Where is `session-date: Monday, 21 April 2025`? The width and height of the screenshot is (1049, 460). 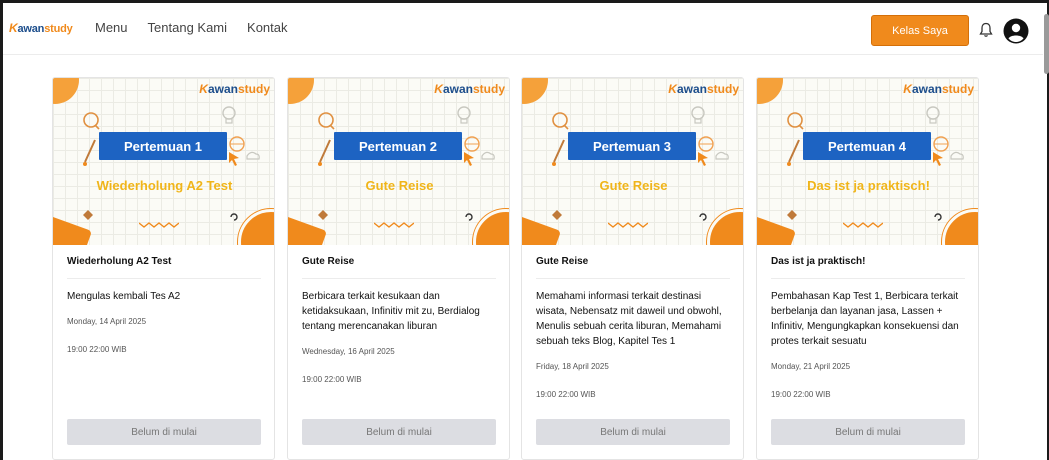 session-date: Monday, 21 April 2025 is located at coordinates (811, 366).